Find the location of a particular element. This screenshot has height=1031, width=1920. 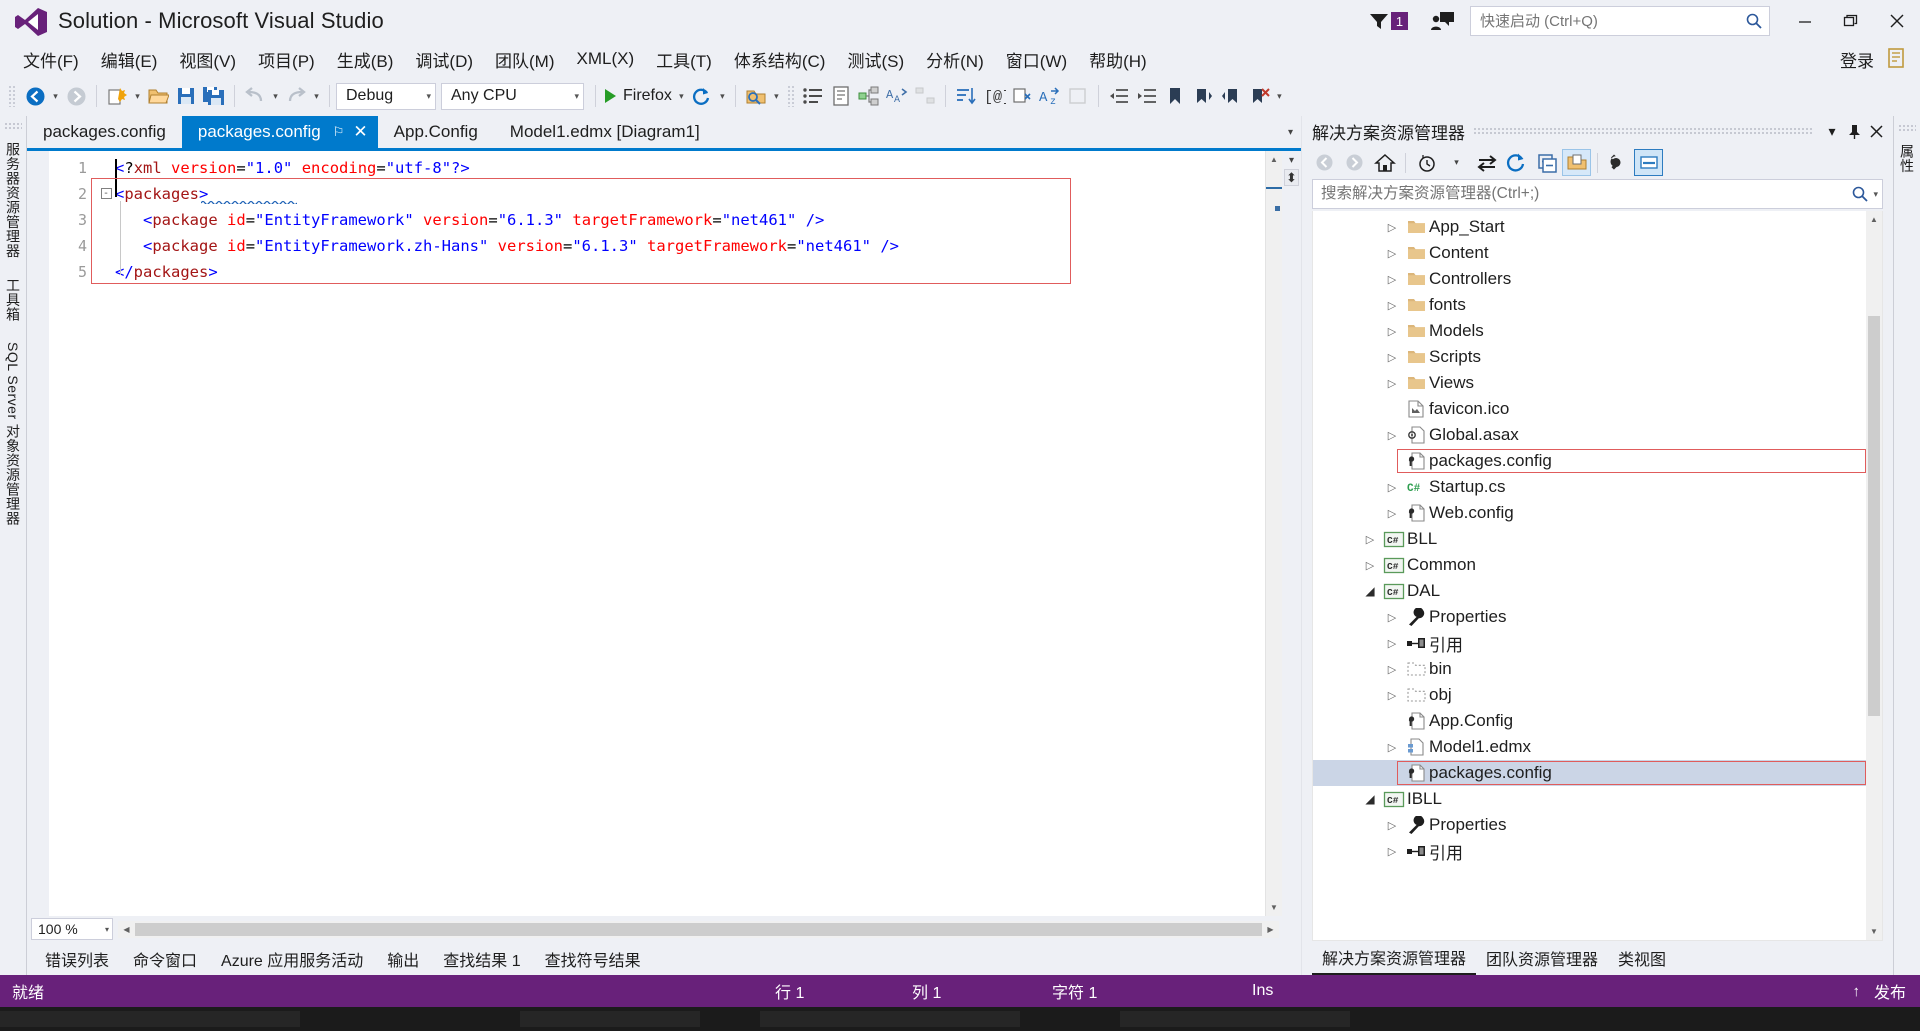

bottom-tab-command-window: 命令窗口 is located at coordinates (165, 959).